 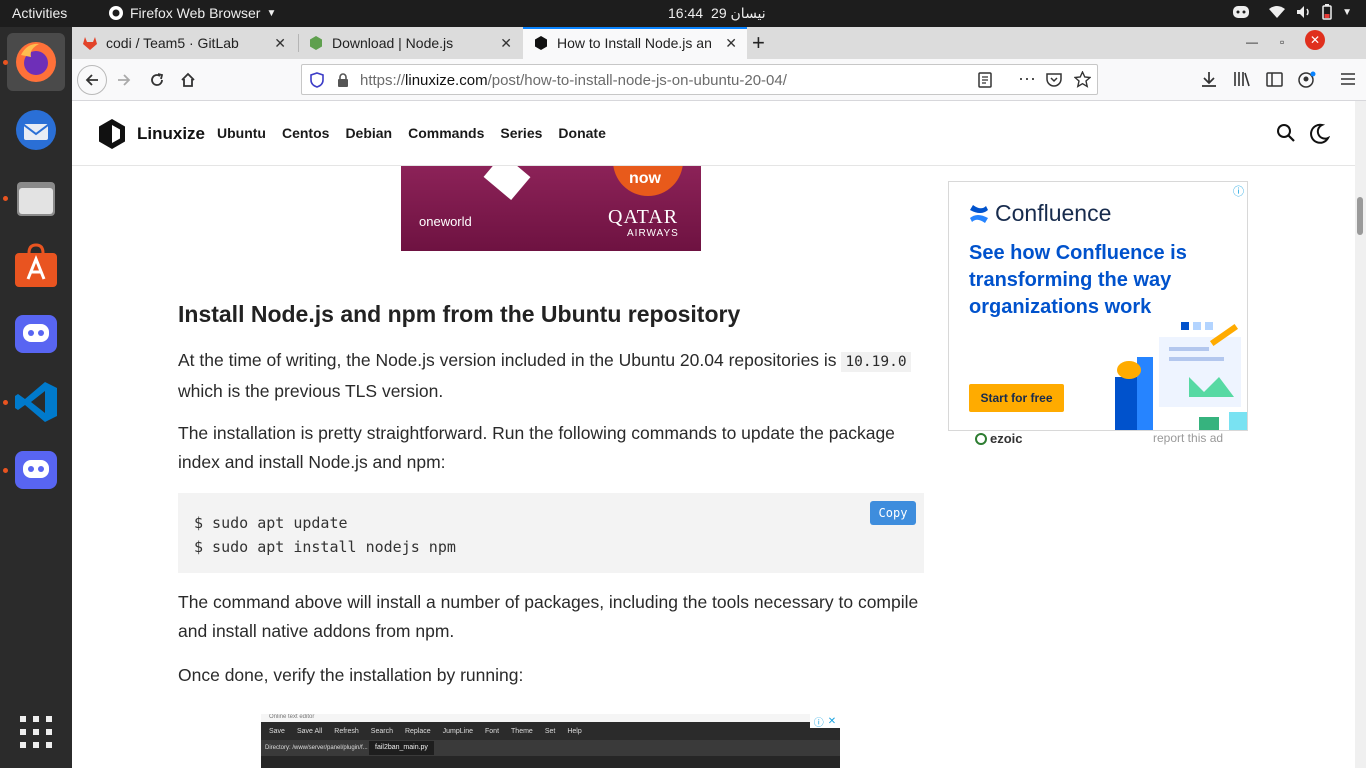 What do you see at coordinates (1360, 434) in the screenshot?
I see `page-scrollbar` at bounding box center [1360, 434].